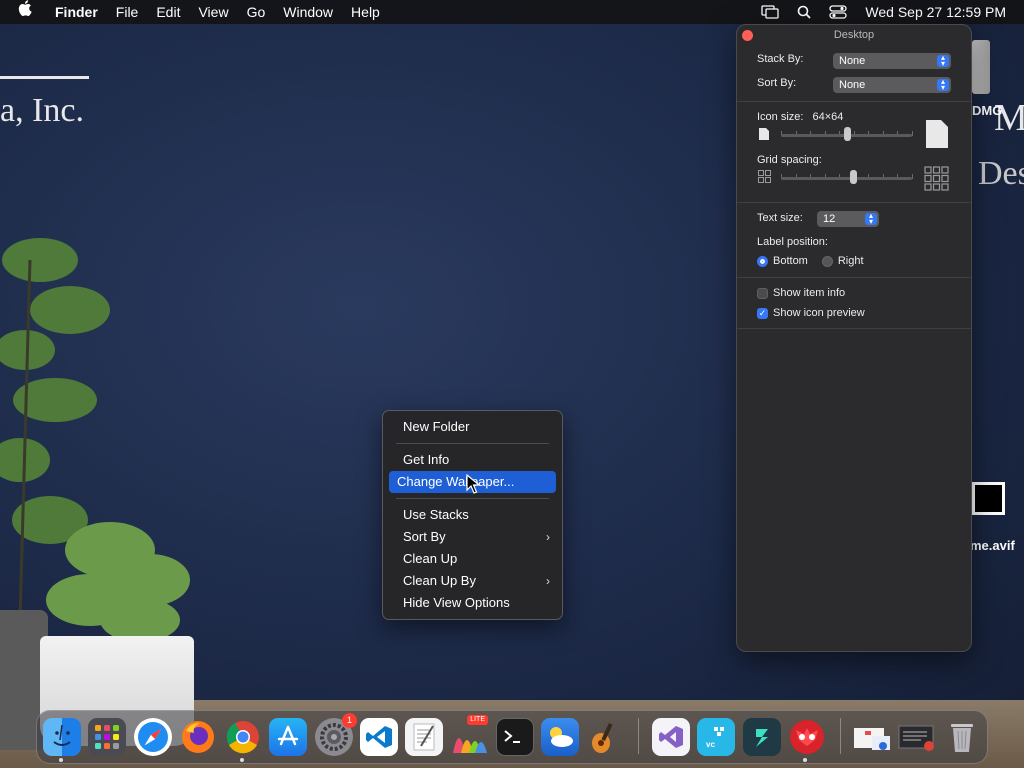  Describe the element at coordinates (987, 110) in the screenshot. I see `dmg-file-label: DMG` at that location.